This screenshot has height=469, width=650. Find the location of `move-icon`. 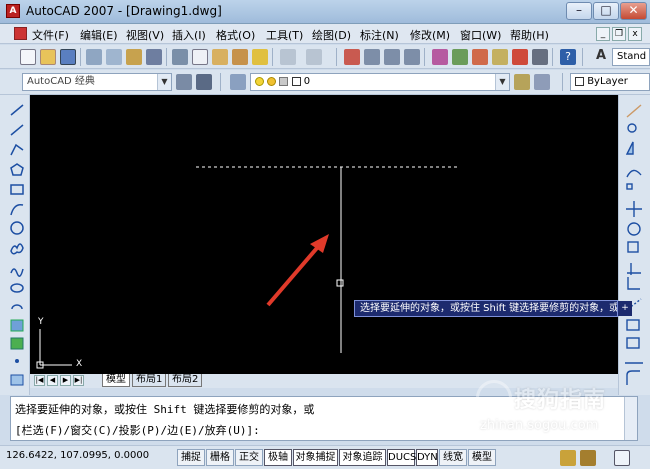

move-icon is located at coordinates (634, 209).